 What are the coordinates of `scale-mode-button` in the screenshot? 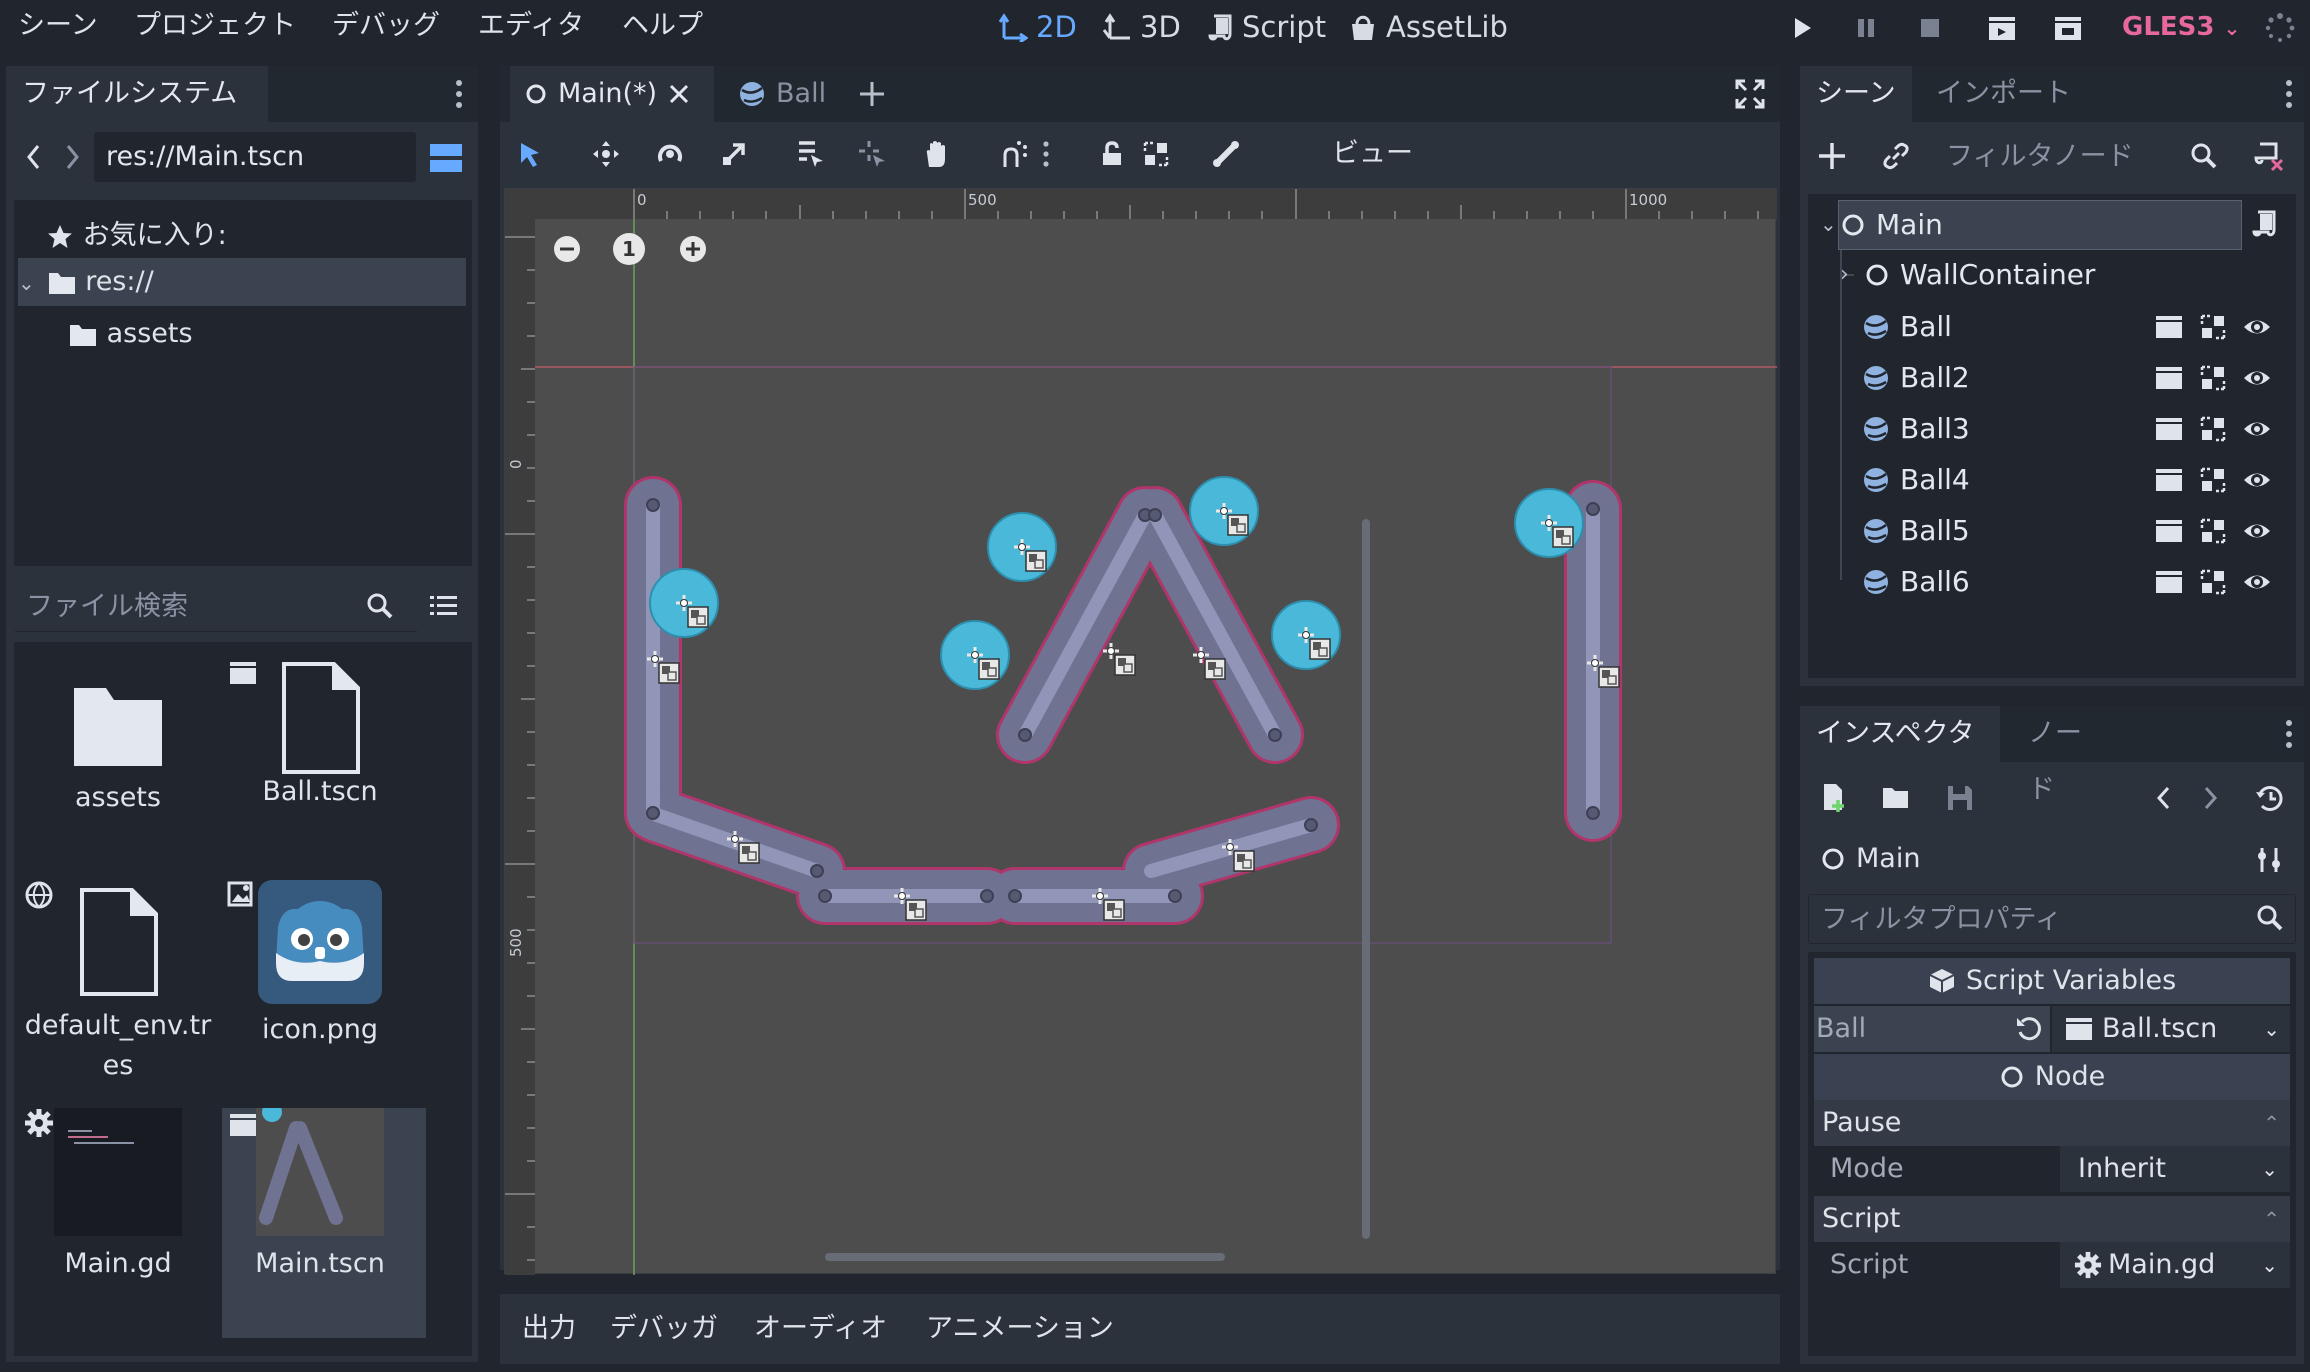 It's located at (734, 154).